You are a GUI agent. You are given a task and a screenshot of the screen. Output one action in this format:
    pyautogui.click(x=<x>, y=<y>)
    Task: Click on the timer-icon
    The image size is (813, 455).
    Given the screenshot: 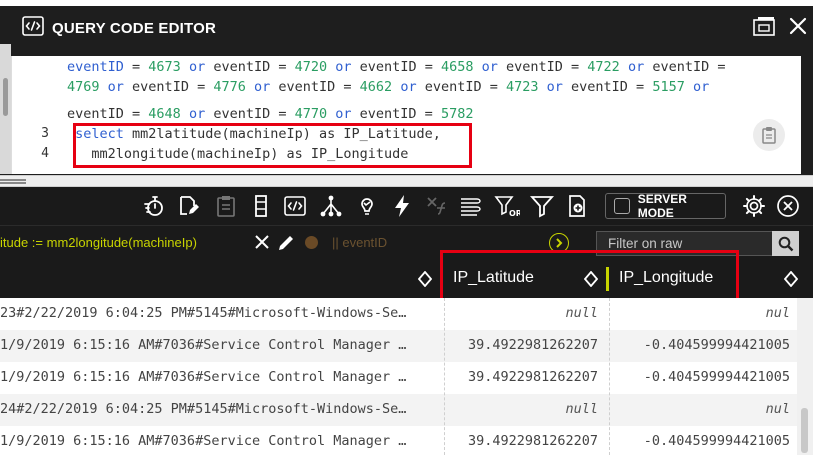 What is the action you would take?
    pyautogui.click(x=154, y=206)
    